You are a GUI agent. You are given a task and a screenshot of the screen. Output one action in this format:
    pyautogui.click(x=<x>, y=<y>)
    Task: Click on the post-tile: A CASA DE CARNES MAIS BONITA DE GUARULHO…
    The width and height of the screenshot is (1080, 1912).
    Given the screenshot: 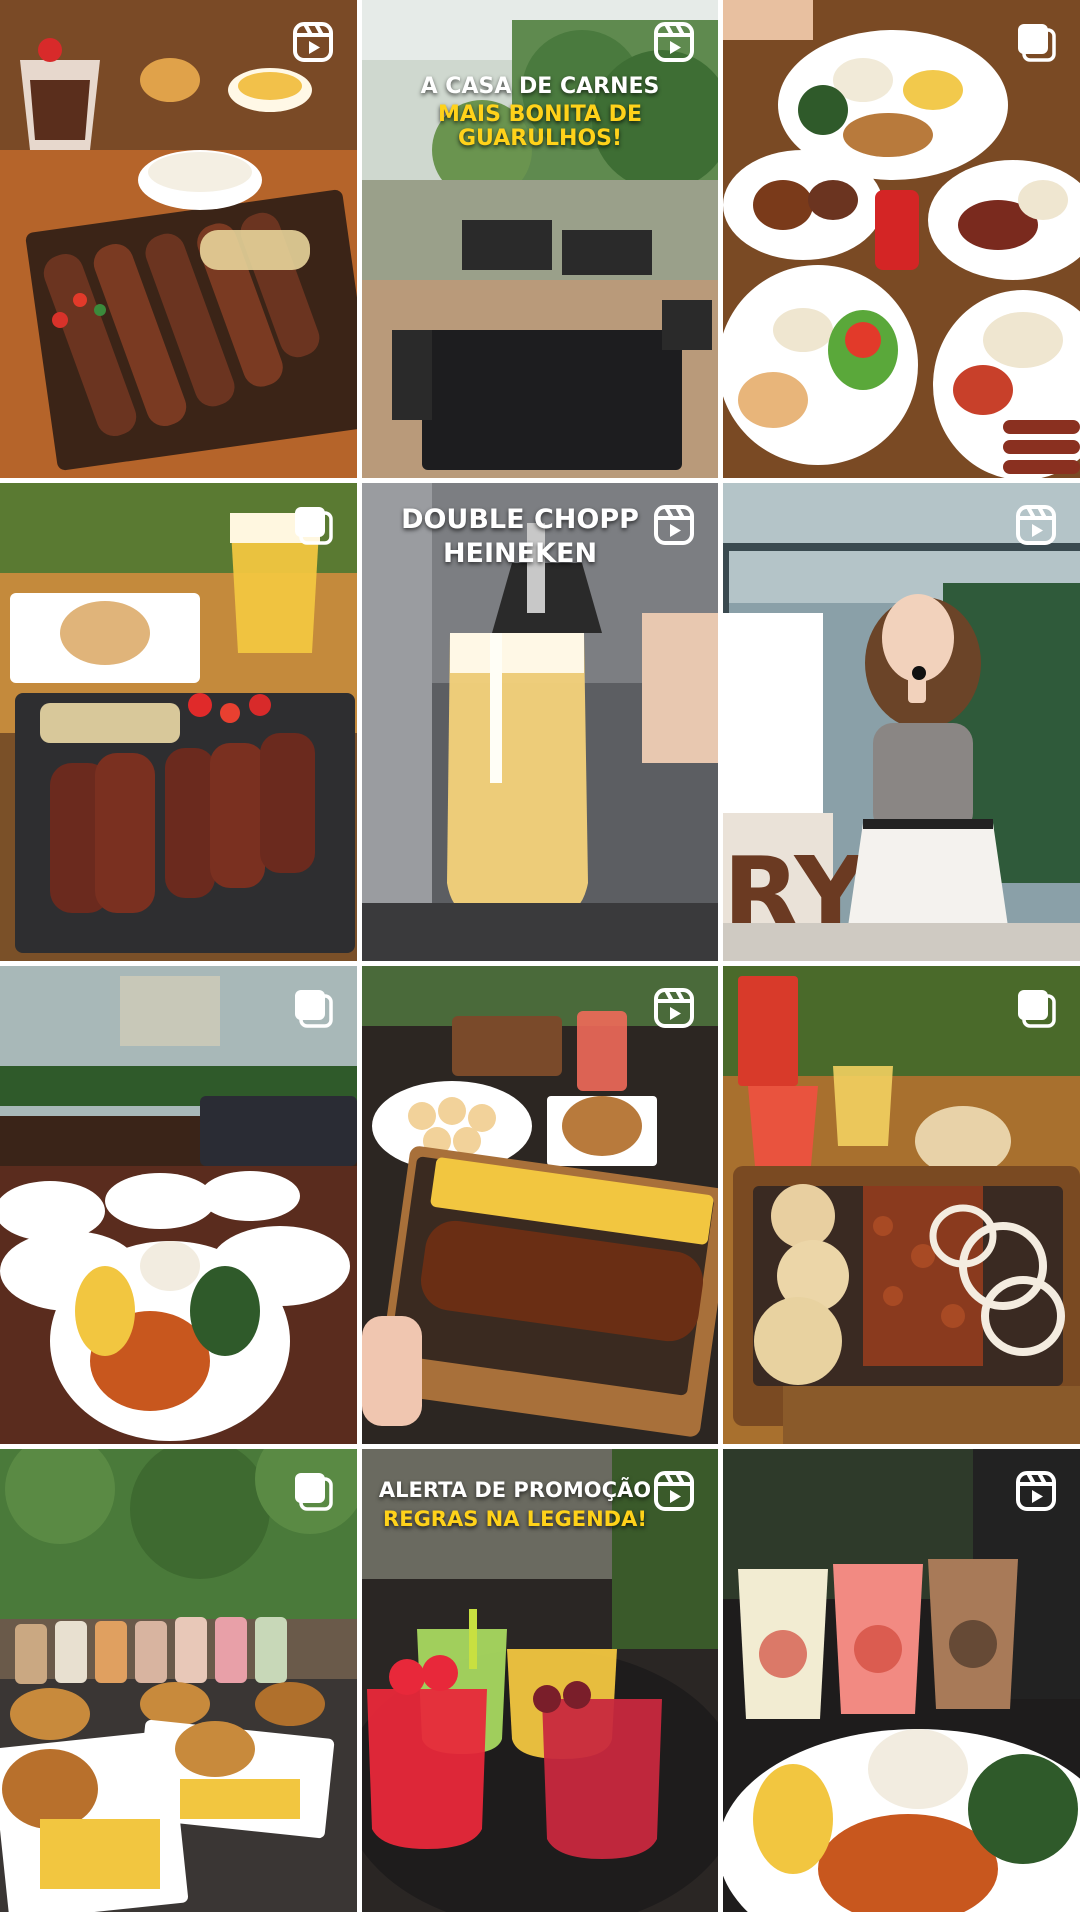 What is the action you would take?
    pyautogui.click(x=540, y=239)
    